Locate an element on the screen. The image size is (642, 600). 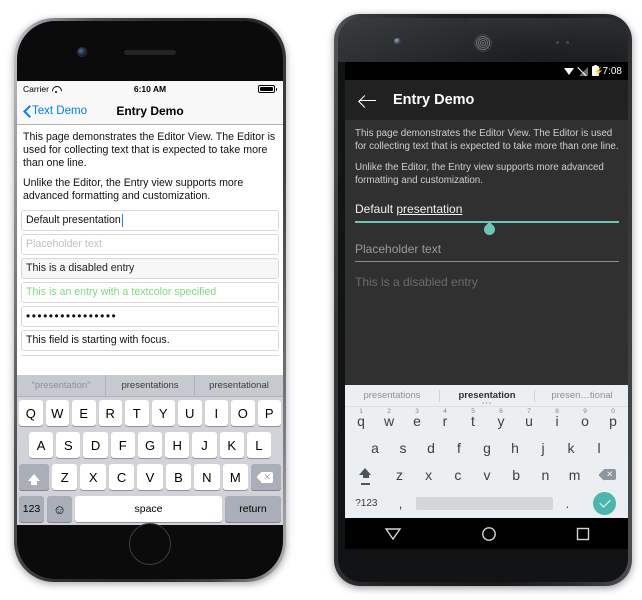
key-k: K is located at coordinates (231, 445).